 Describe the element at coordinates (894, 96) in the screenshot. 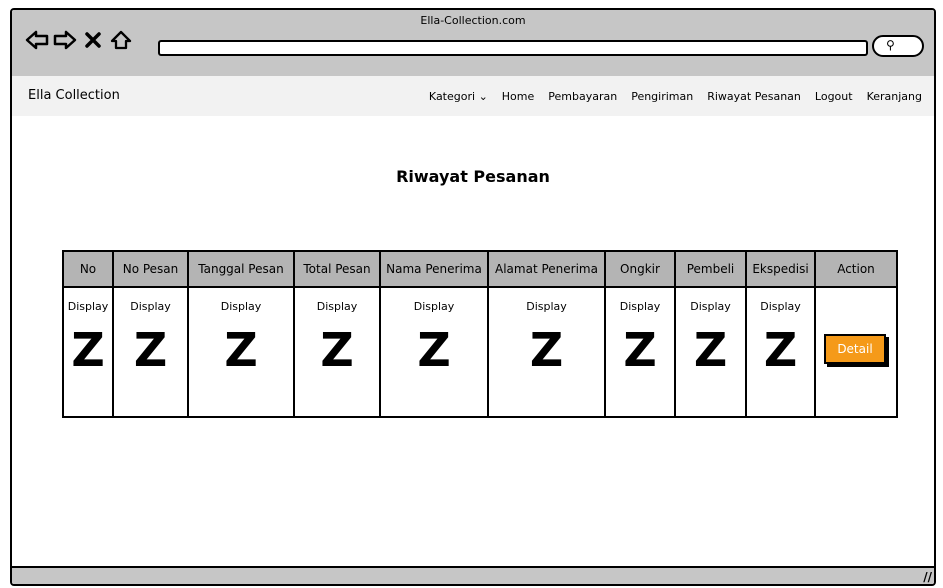

I see `nav-item-keranjang: Keranjang` at that location.